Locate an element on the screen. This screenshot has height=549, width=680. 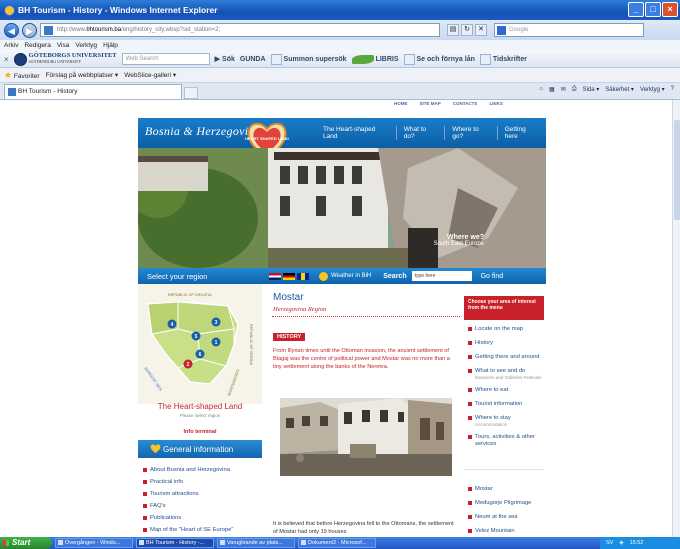
favorites-button: ★ Favoriter is located at coordinates (22, 75).